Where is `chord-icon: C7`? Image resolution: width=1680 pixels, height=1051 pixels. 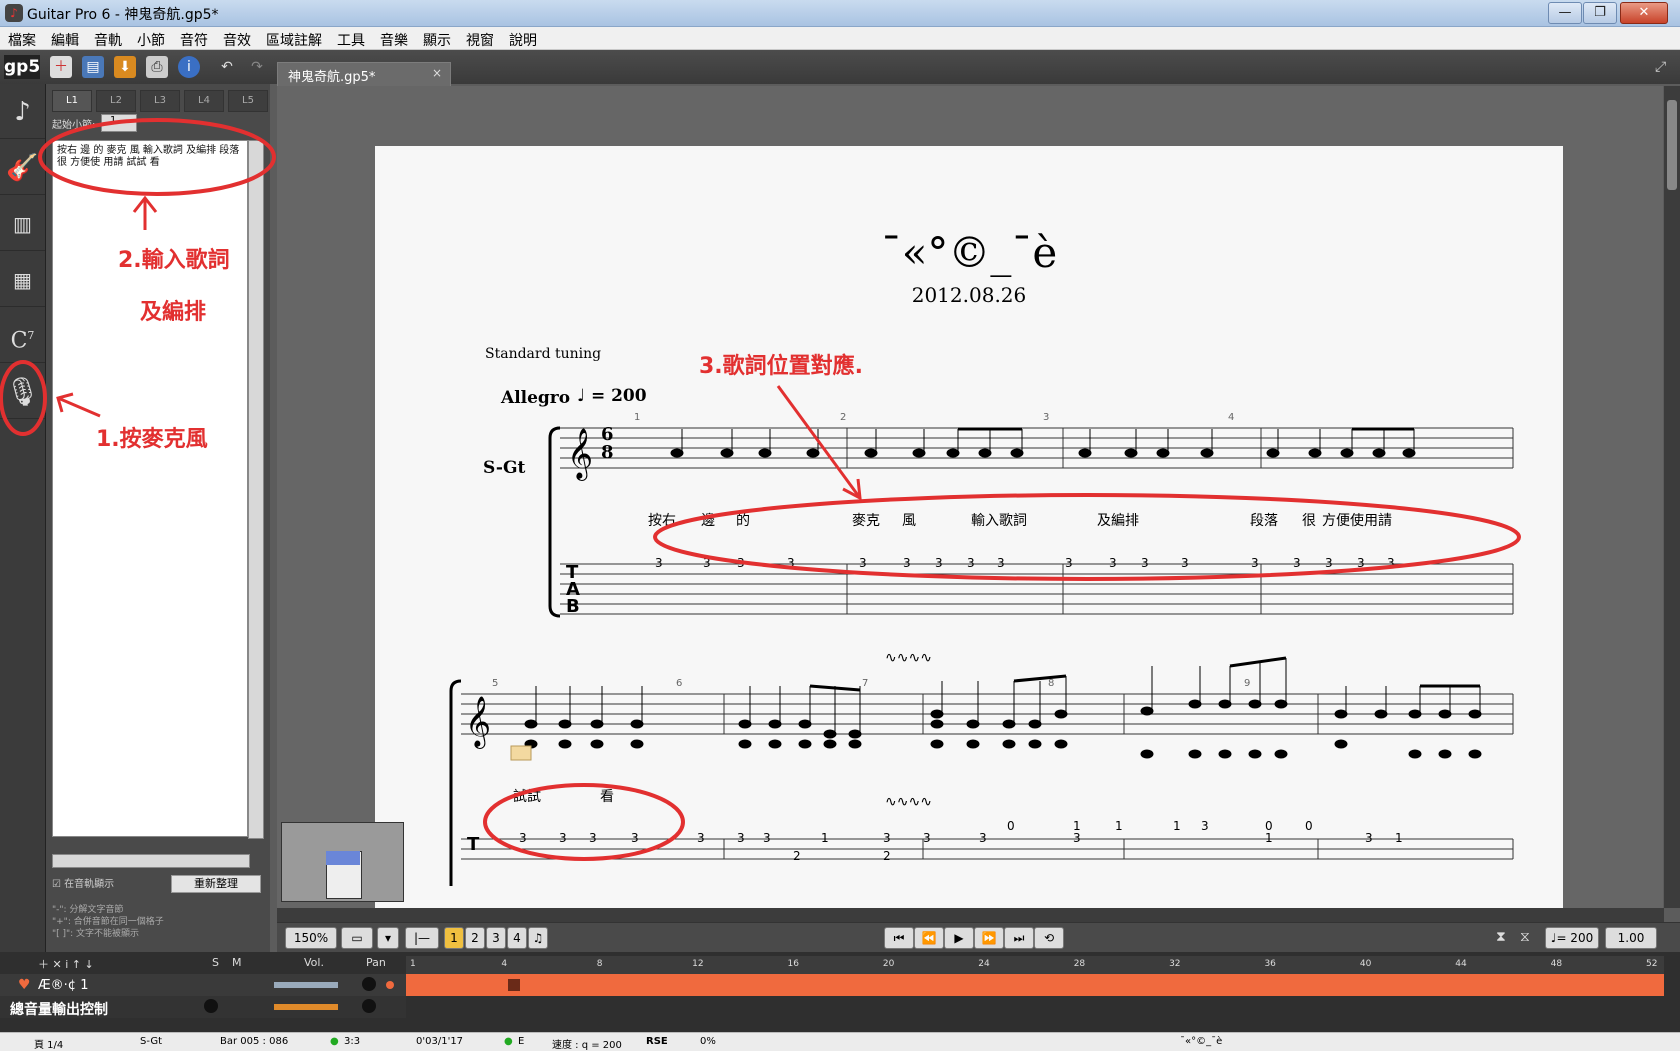
chord-icon: C7 is located at coordinates (22, 336).